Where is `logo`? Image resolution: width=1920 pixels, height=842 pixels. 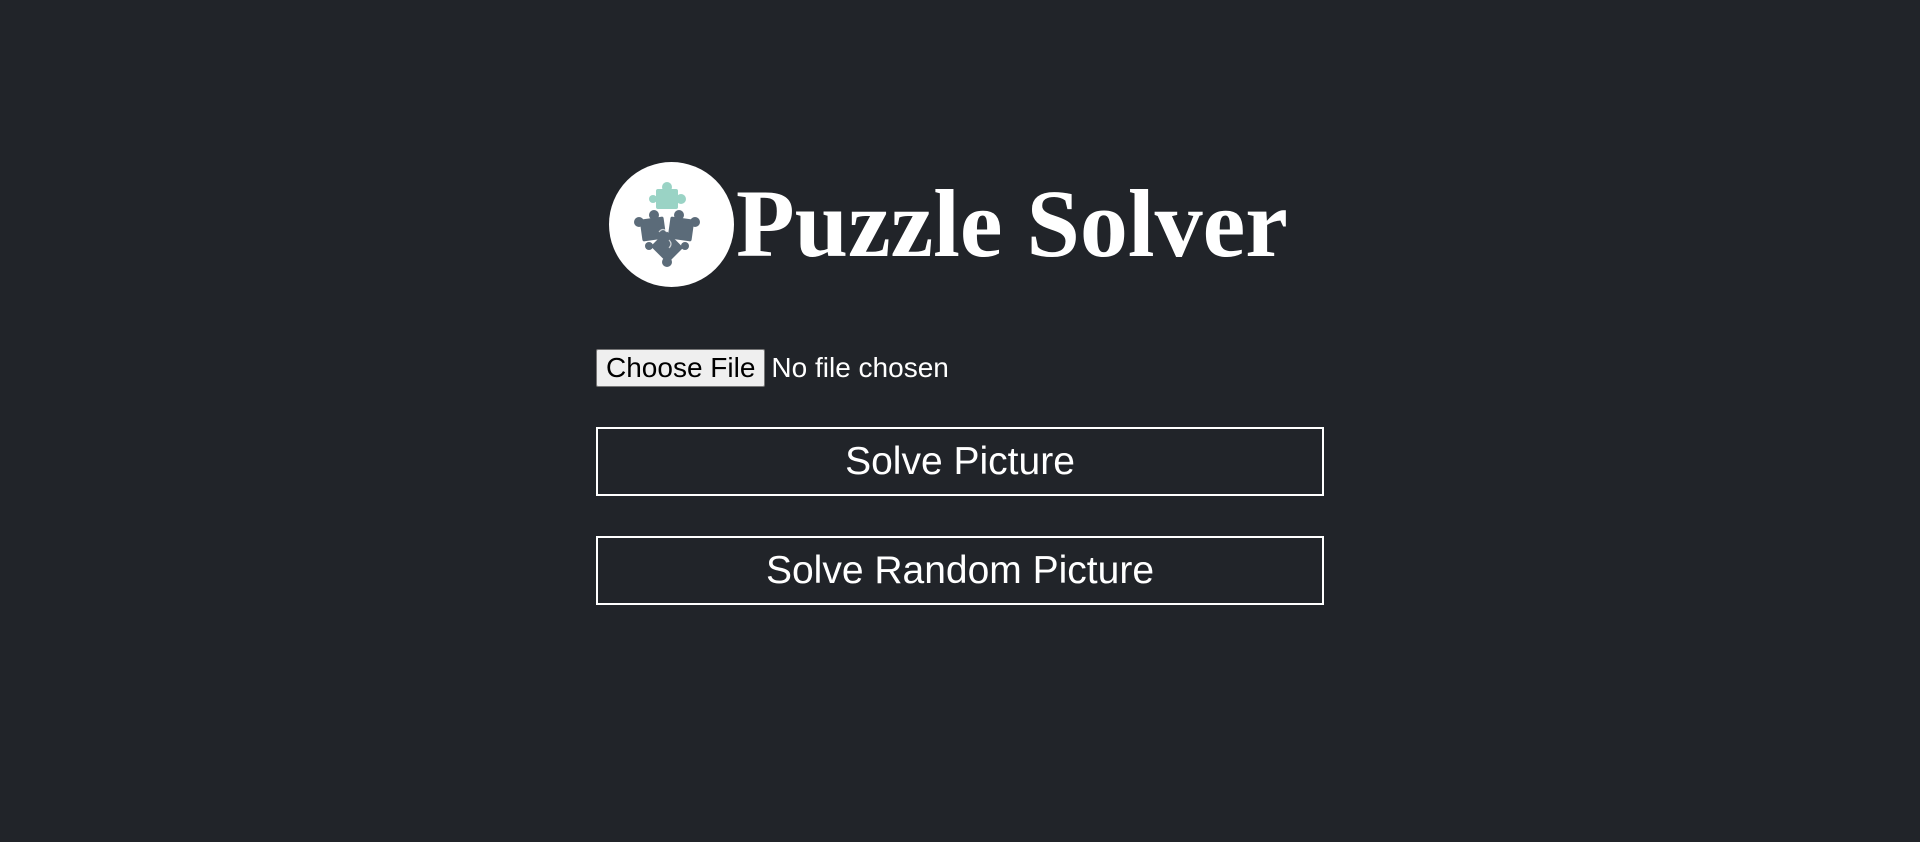
logo is located at coordinates (671, 224).